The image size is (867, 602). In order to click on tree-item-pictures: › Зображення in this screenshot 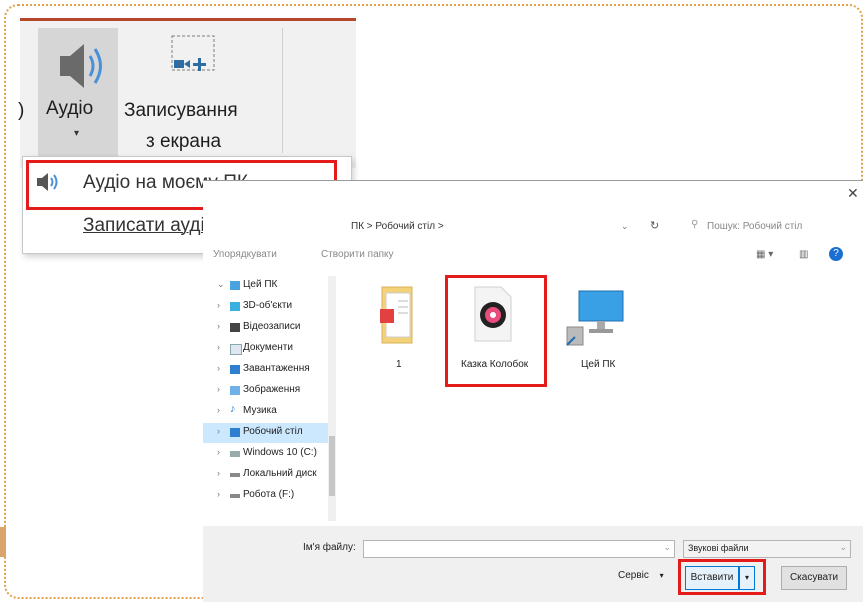, I will do `click(268, 391)`.